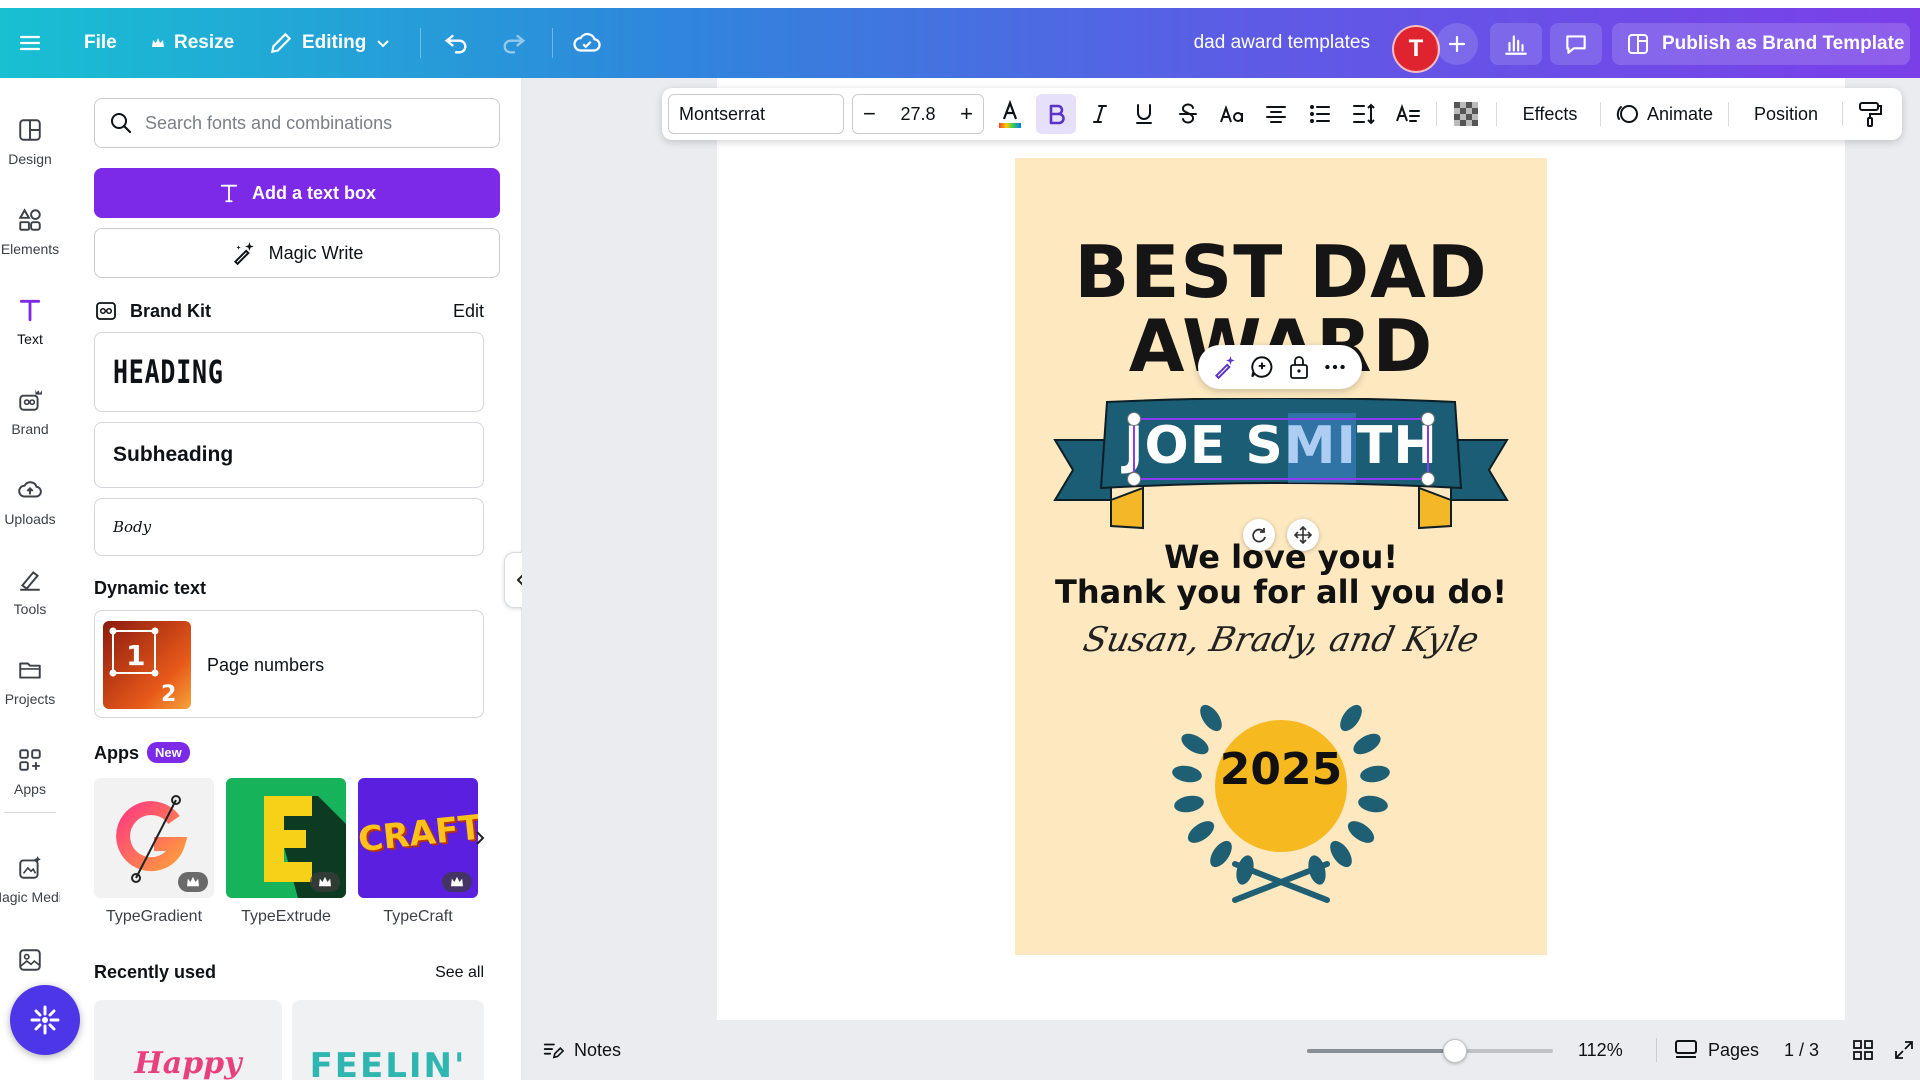 The image size is (1920, 1080). I want to click on font-family-dropdown: Montserrat, so click(756, 114).